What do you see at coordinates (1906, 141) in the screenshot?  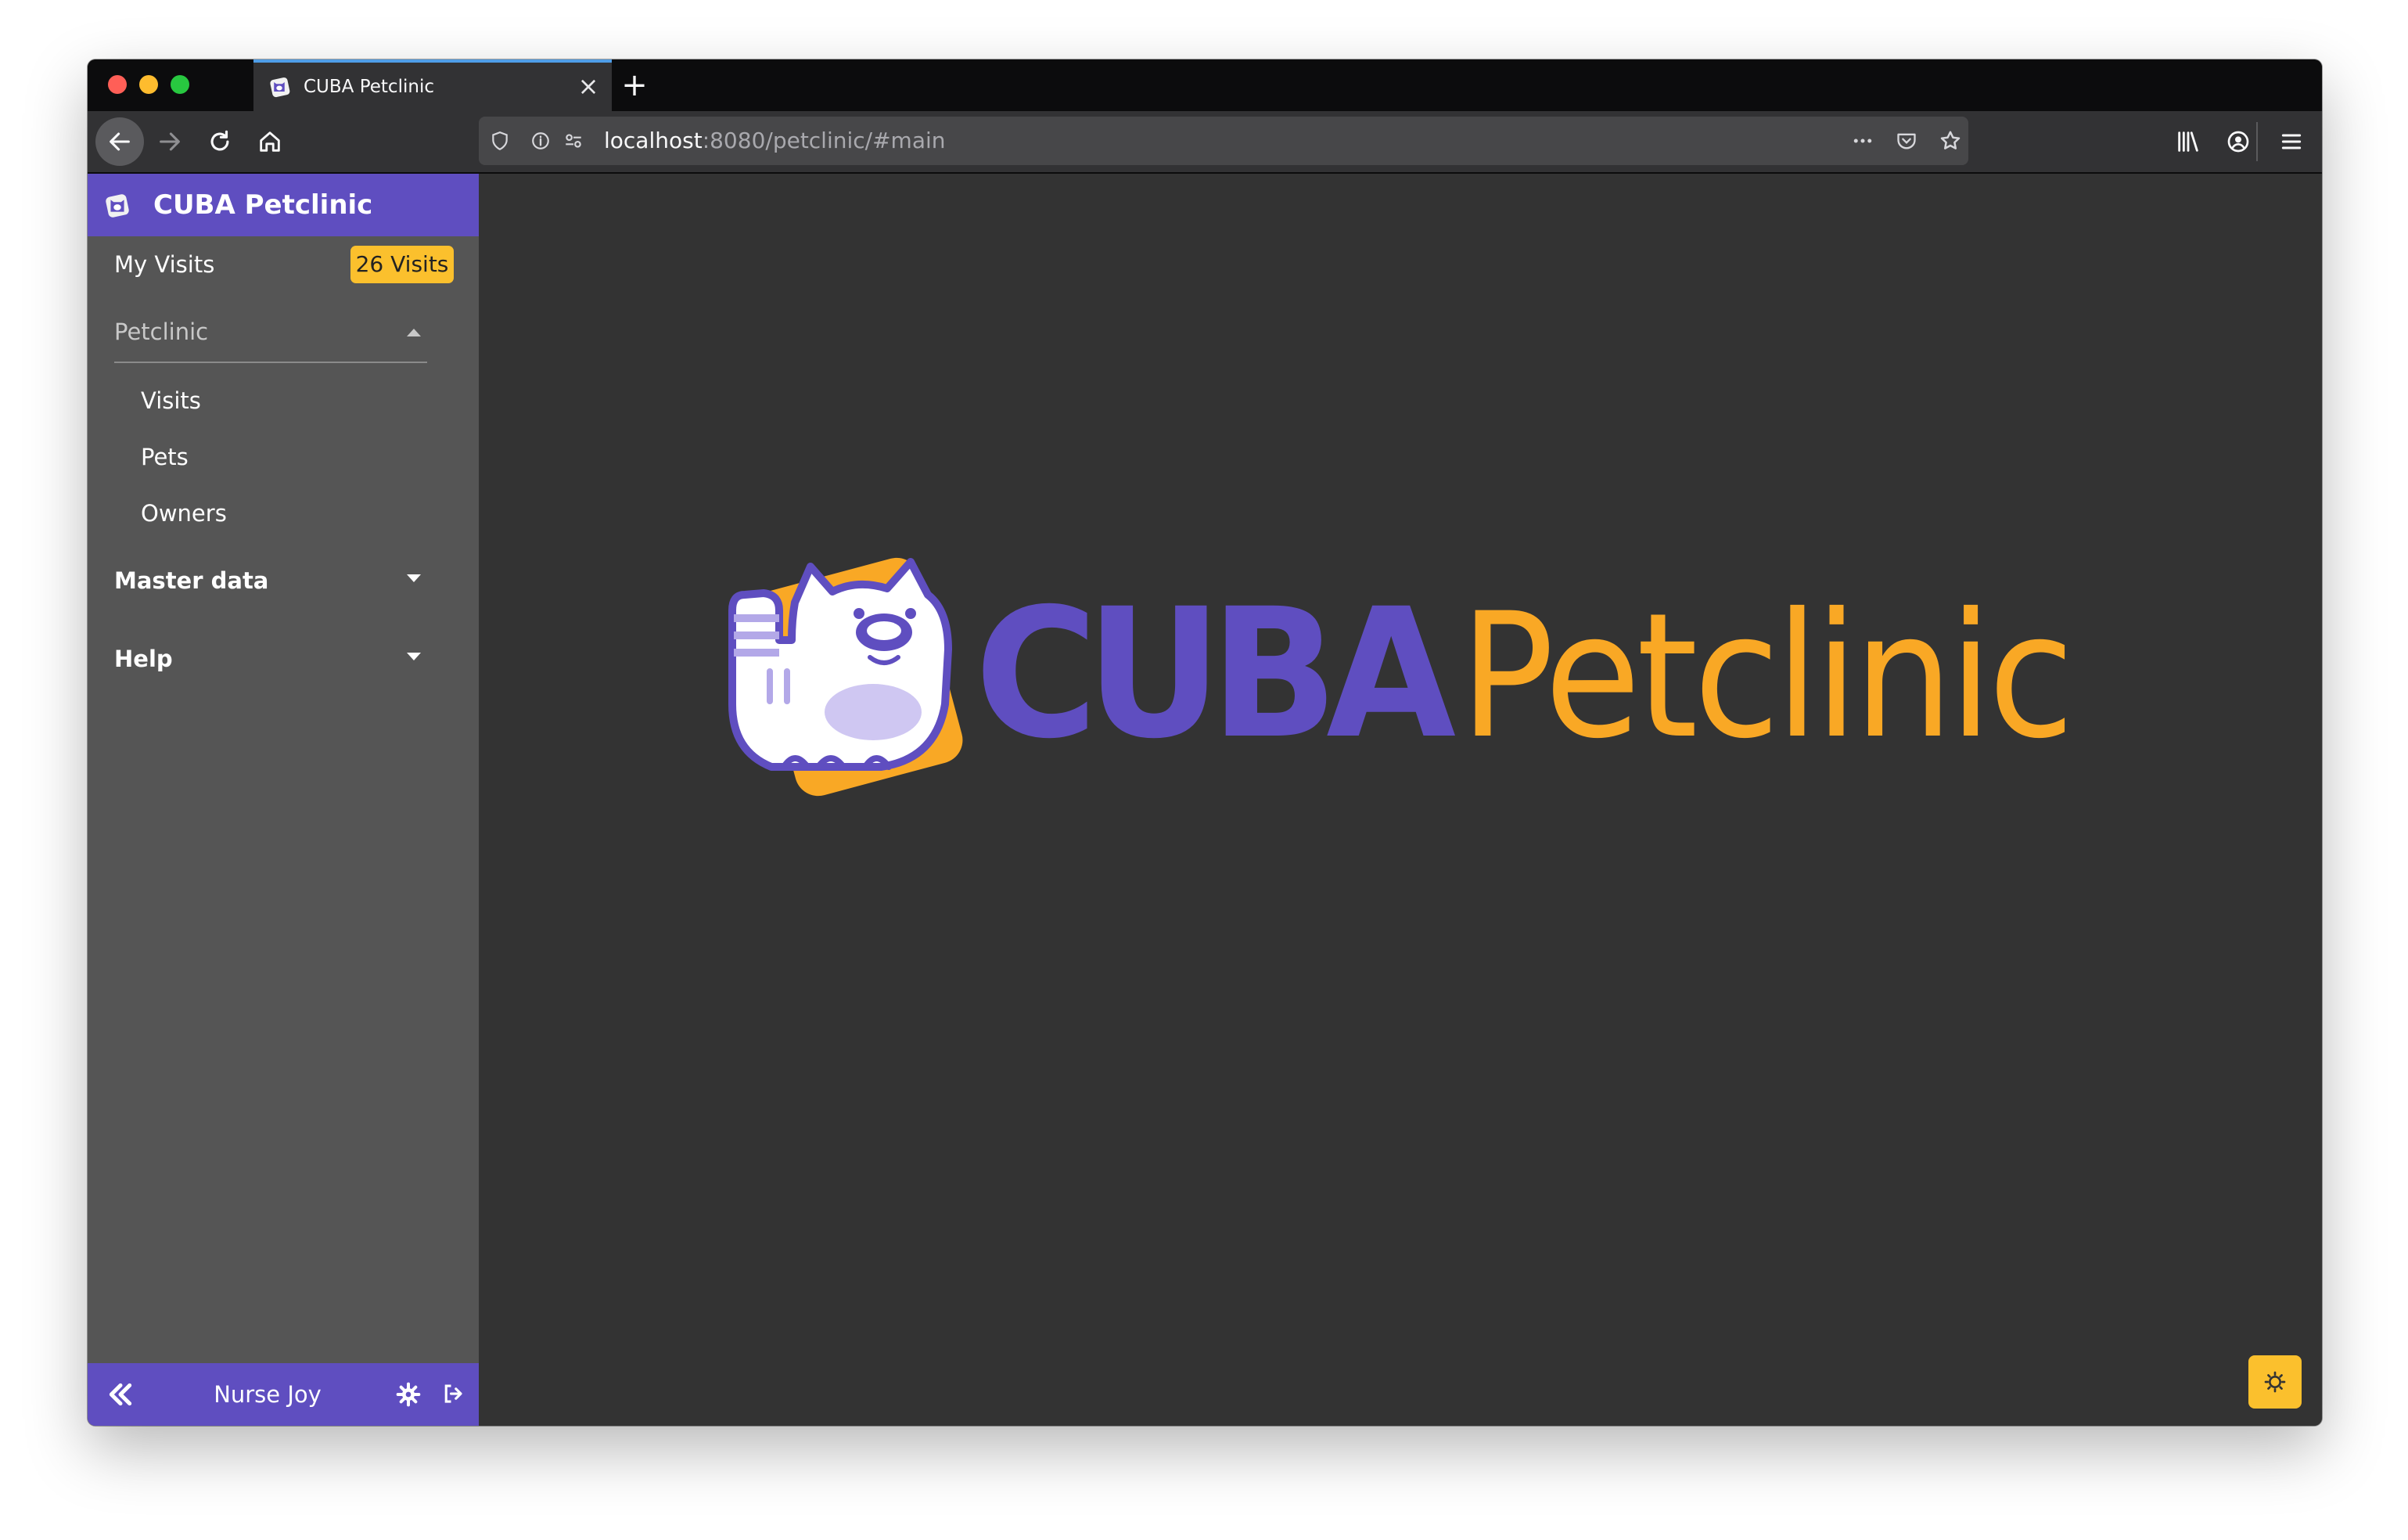 I see `pocket-icon` at bounding box center [1906, 141].